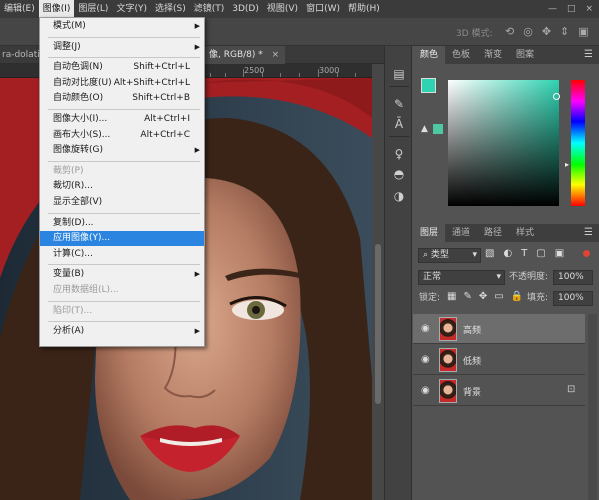 This screenshot has height=500, width=599. What do you see at coordinates (151, 82) in the screenshot?
I see `menu-shortcut: Alt+Shift+Ctrl+L` at bounding box center [151, 82].